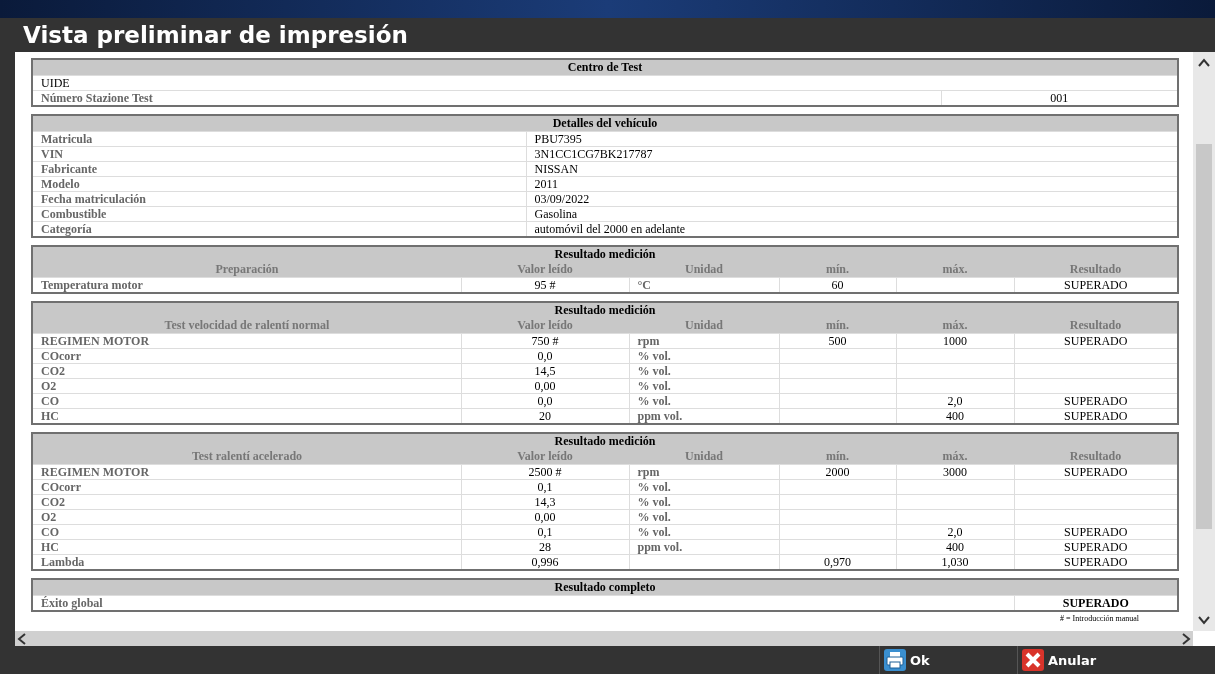  Describe the element at coordinates (215, 35) in the screenshot. I see `window-title: Vista preliminar de impresión` at that location.